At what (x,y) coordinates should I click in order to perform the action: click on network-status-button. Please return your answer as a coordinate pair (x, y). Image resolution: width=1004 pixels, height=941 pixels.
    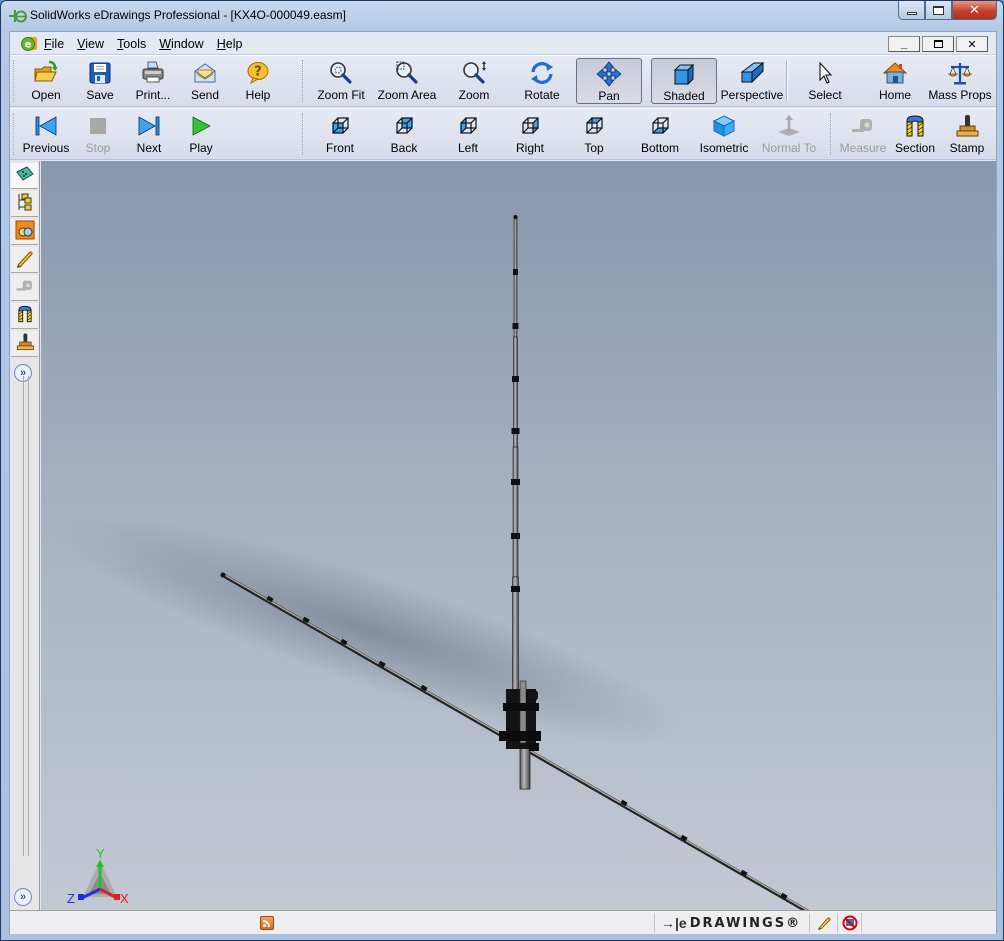
    Looking at the image, I should click on (849, 923).